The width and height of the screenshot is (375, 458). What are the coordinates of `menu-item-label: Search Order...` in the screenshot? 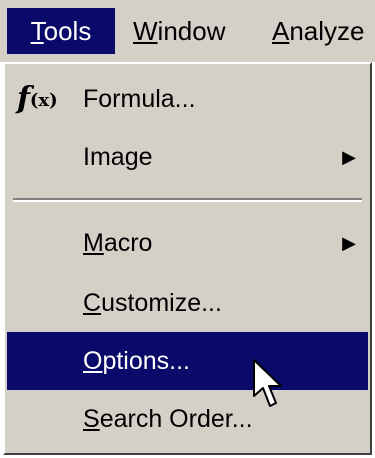 It's located at (168, 419).